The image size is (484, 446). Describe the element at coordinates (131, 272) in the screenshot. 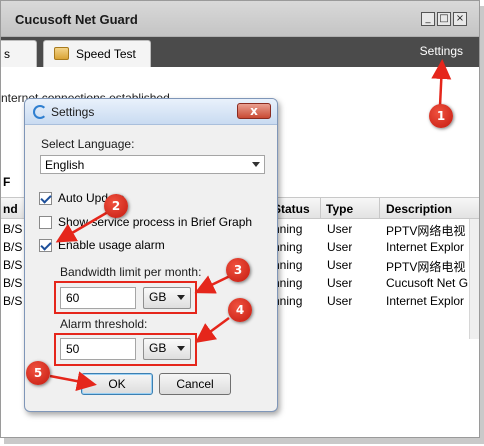

I see `bandwidth-limit-label: Bandwidth limit per month:` at that location.